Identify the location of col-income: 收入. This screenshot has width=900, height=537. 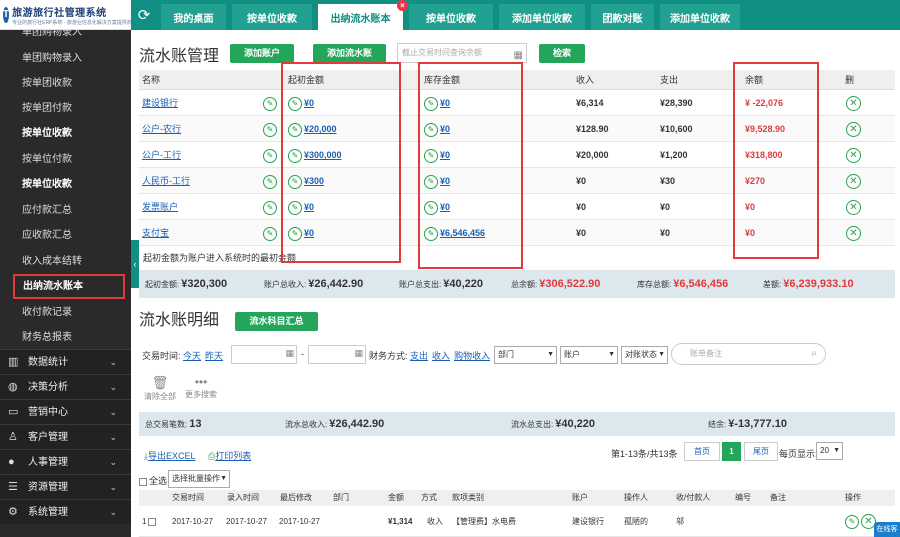
(585, 80).